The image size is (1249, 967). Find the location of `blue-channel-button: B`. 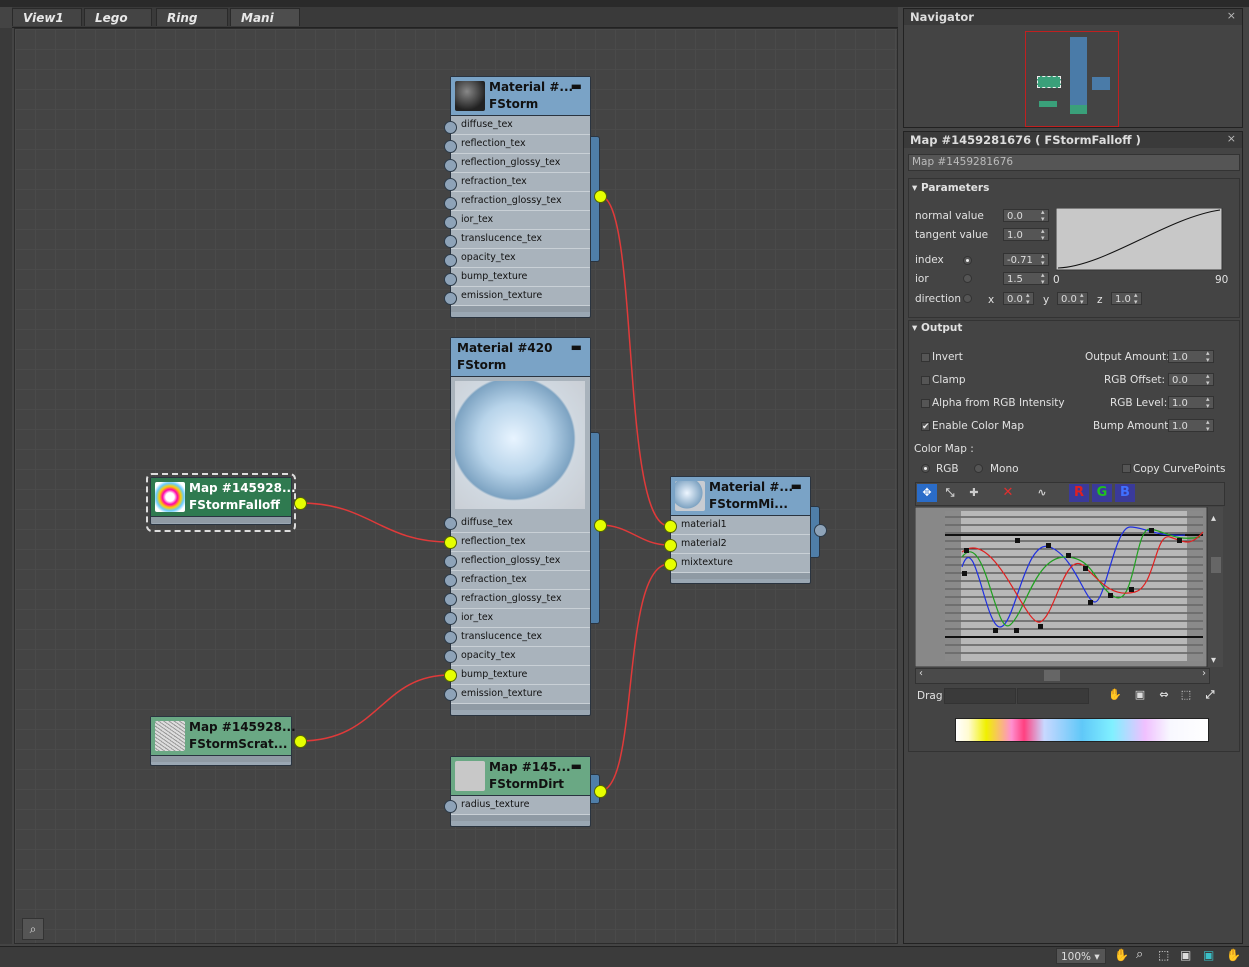

blue-channel-button: B is located at coordinates (1125, 493).